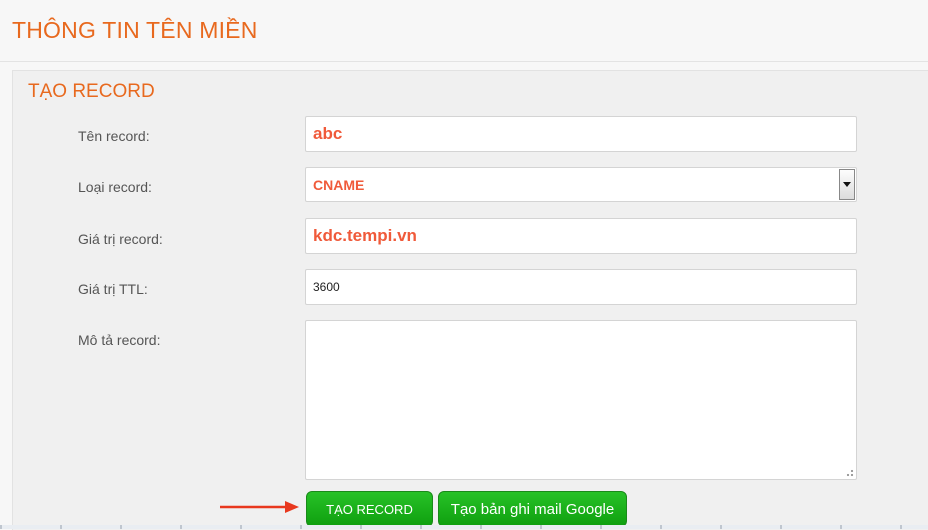  Describe the element at coordinates (847, 184) in the screenshot. I see `chevron-down-icon` at that location.